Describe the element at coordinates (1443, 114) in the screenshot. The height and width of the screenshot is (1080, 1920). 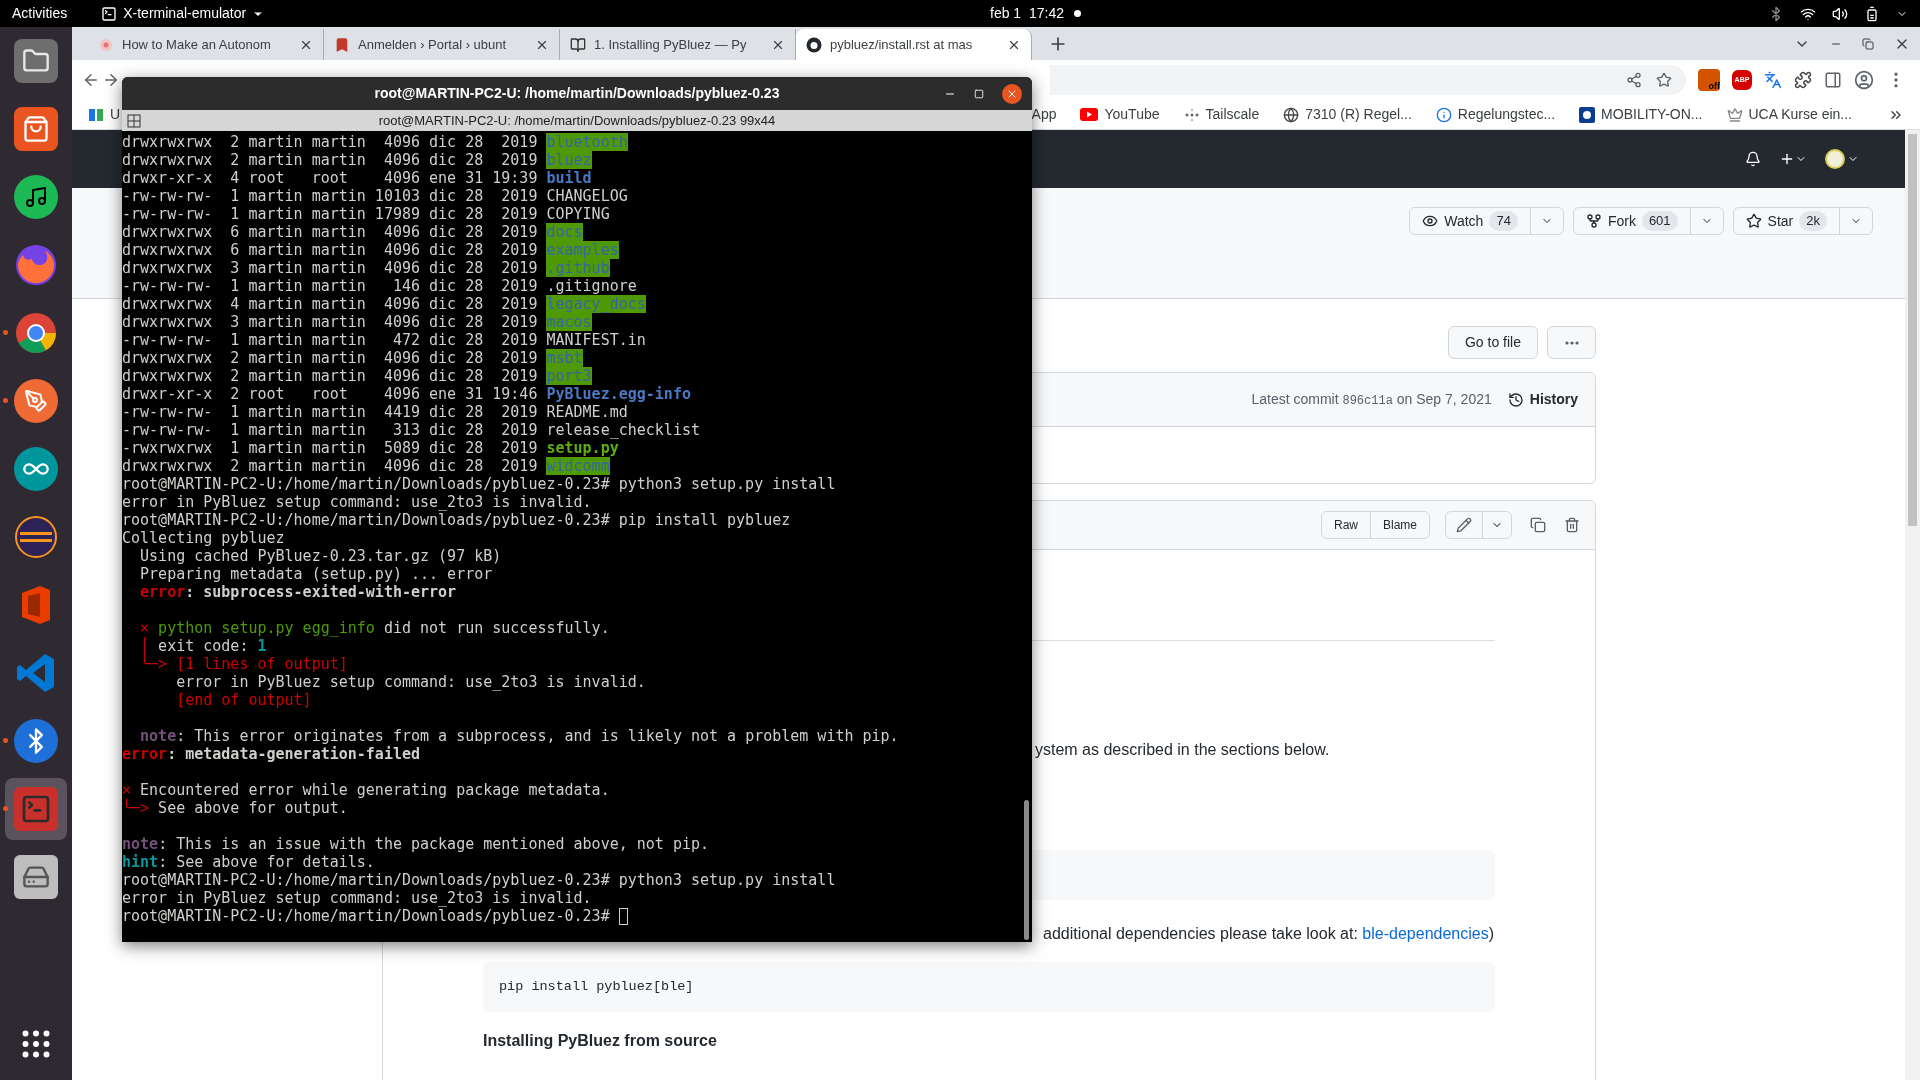
I see `info-icon` at that location.